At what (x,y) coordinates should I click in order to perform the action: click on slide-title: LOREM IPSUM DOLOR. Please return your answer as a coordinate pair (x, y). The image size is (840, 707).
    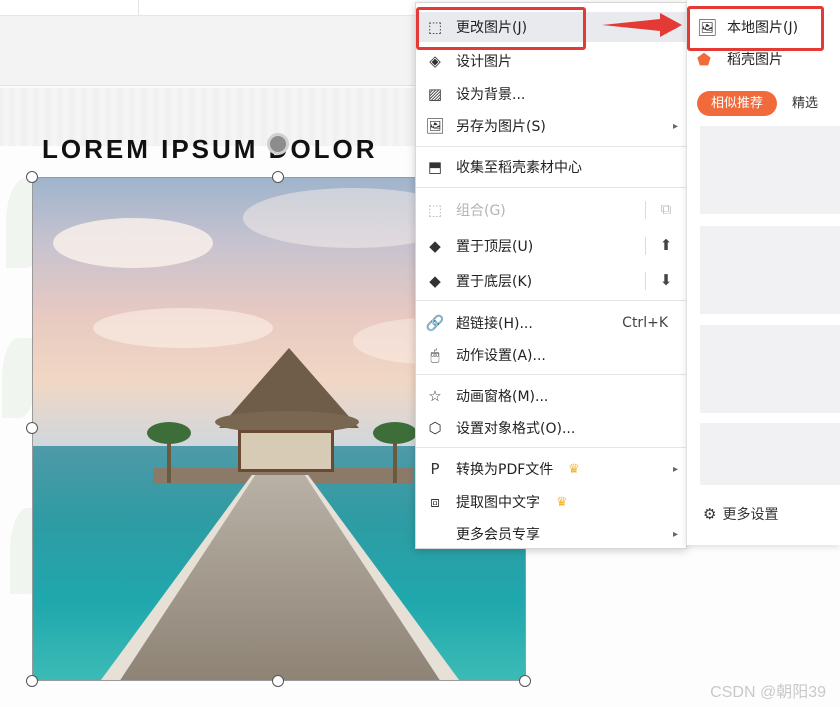
    Looking at the image, I should click on (210, 149).